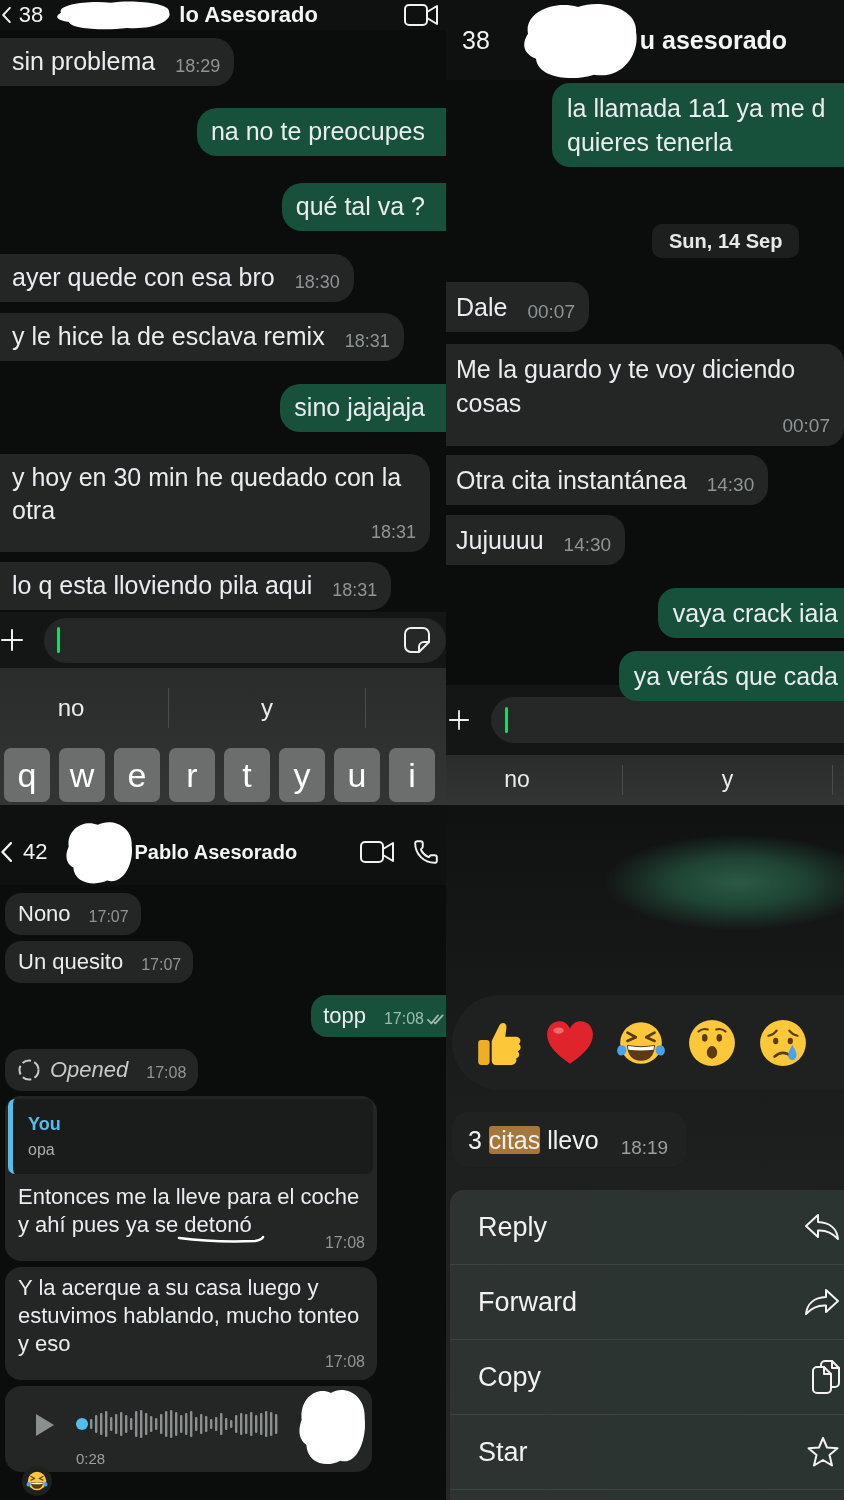 This screenshot has height=1500, width=844. Describe the element at coordinates (712, 1042) in the screenshot. I see `surprised-face-icon` at that location.